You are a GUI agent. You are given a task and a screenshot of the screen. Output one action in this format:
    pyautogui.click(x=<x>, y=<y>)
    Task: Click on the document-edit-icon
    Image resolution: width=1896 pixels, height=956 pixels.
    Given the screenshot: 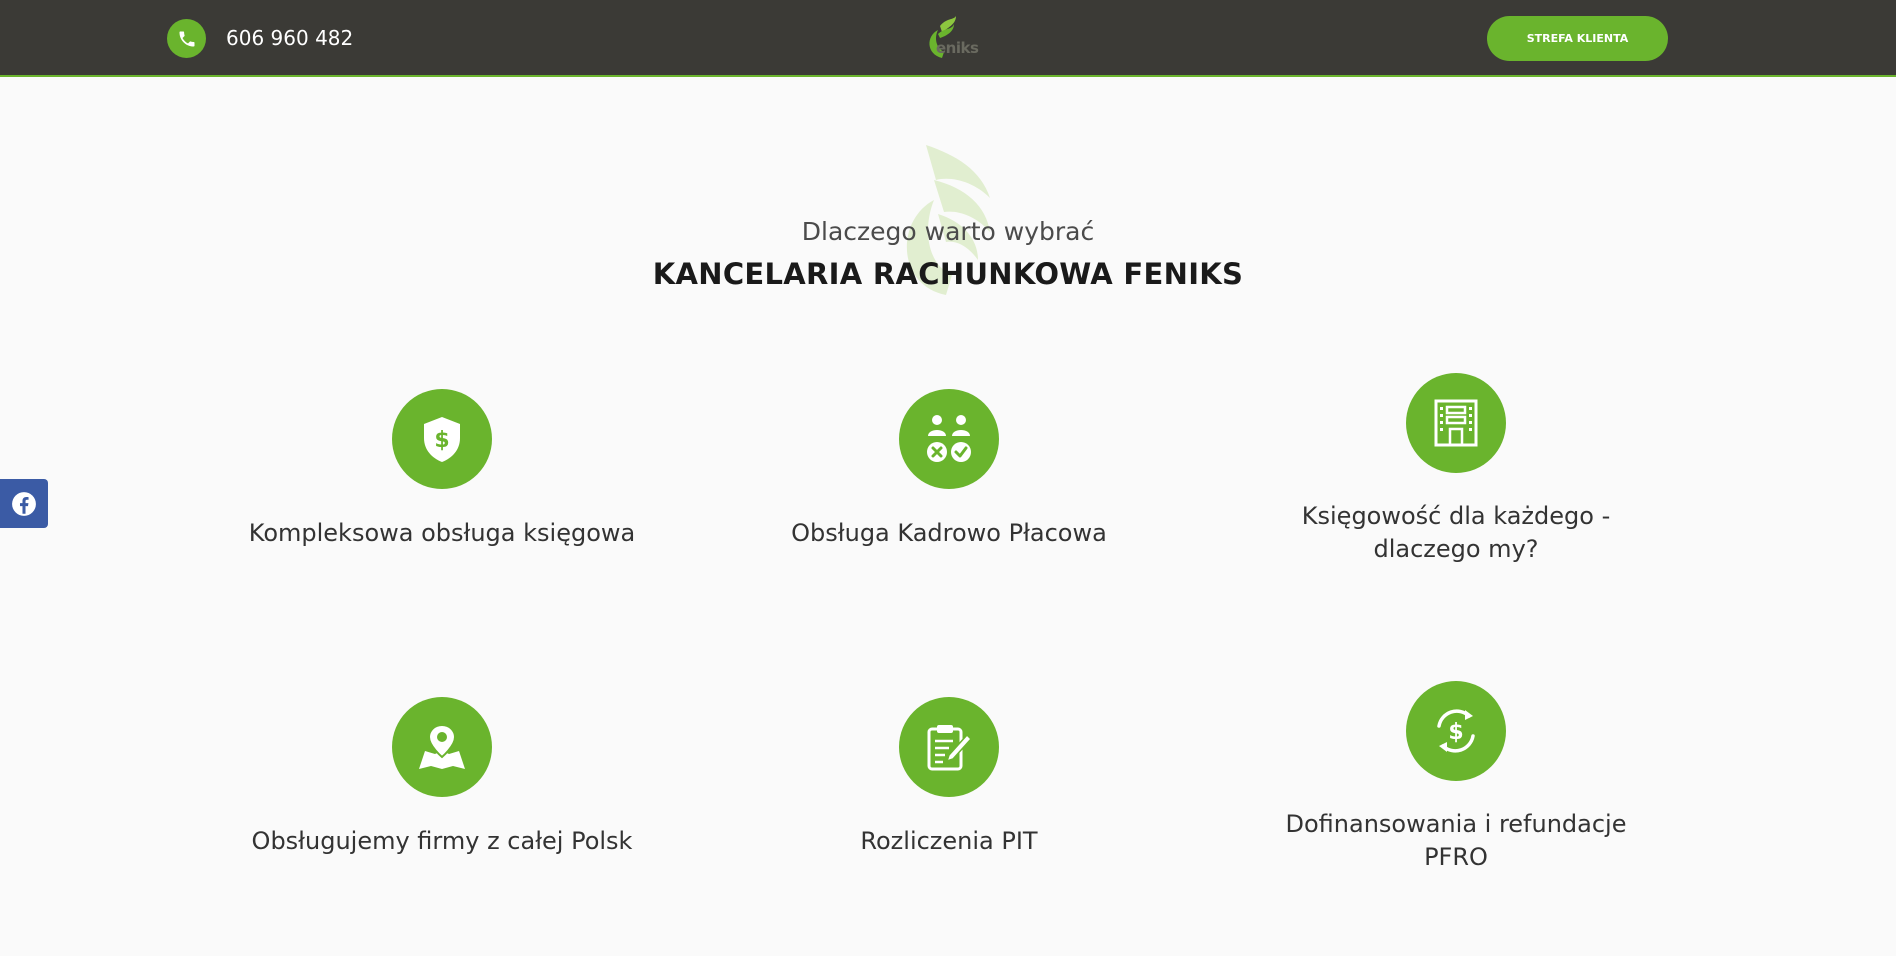 What is the action you would take?
    pyautogui.click(x=949, y=747)
    